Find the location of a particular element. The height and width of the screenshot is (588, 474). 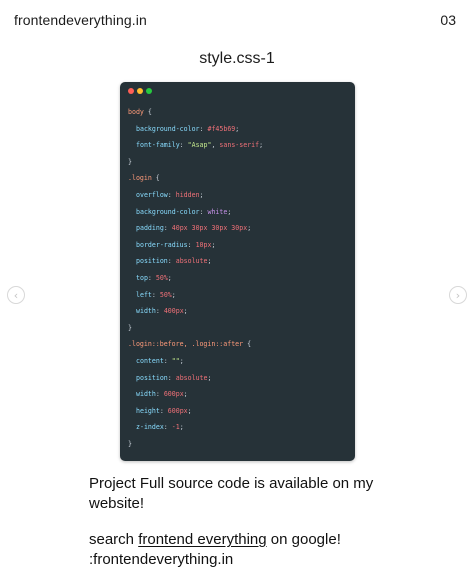

maximize-dot-icon is located at coordinates (149, 91).